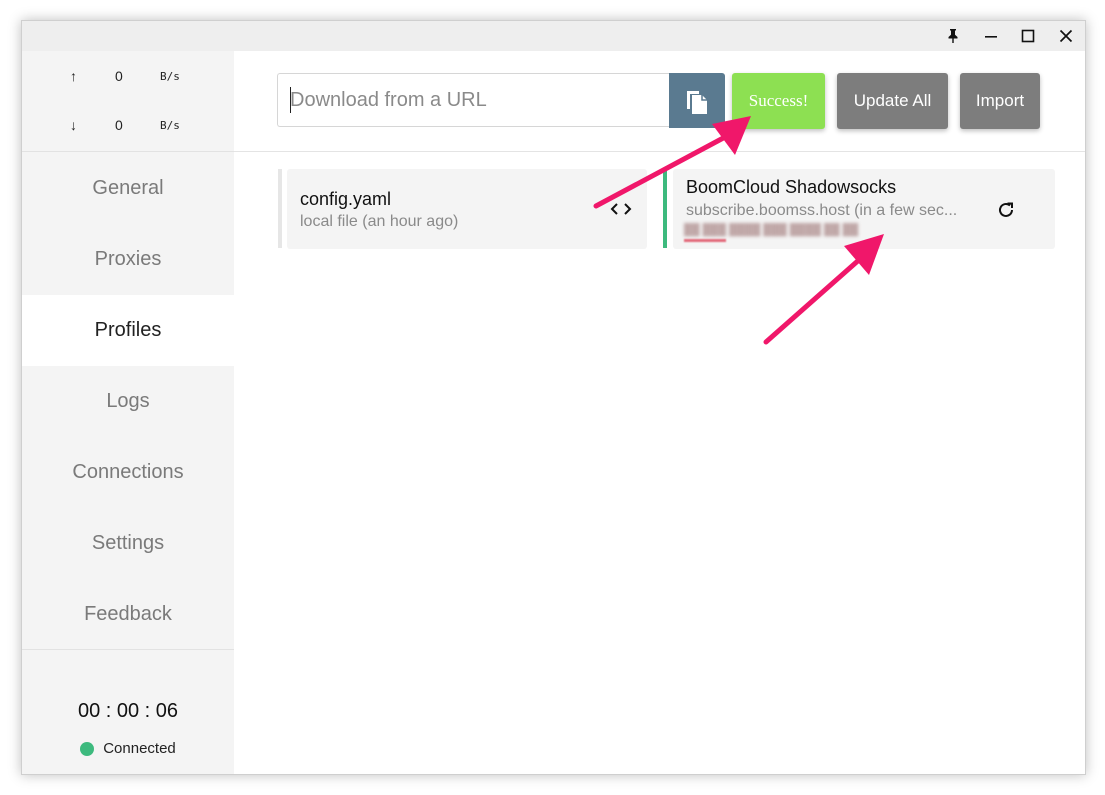 This screenshot has height=795, width=1105. What do you see at coordinates (128, 259) in the screenshot?
I see `sidebar-item-proxies: Proxies` at bounding box center [128, 259].